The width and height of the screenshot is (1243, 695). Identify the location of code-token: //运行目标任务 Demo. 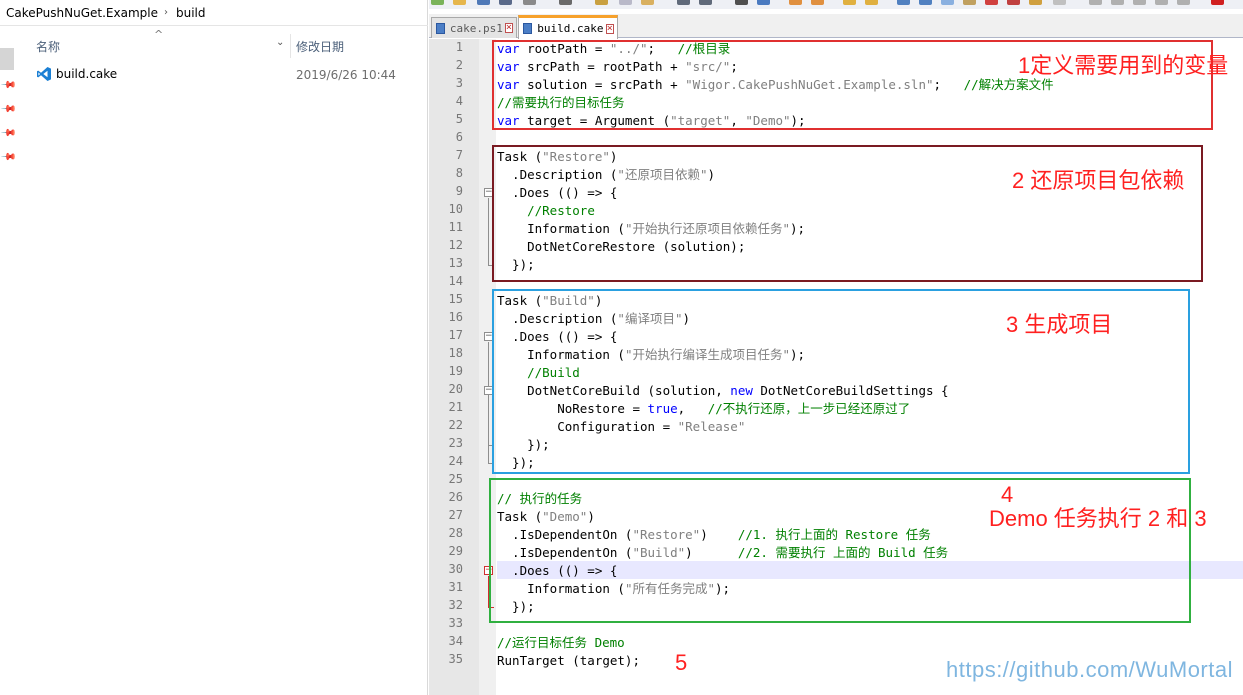
(561, 642).